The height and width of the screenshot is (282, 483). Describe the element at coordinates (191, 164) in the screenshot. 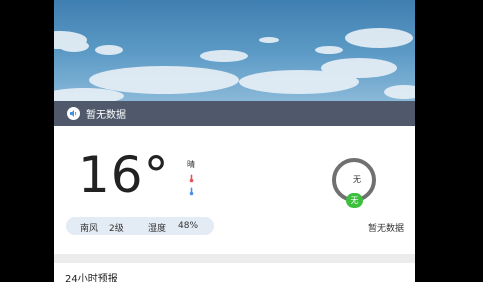

I see `weather-condition: 晴` at that location.